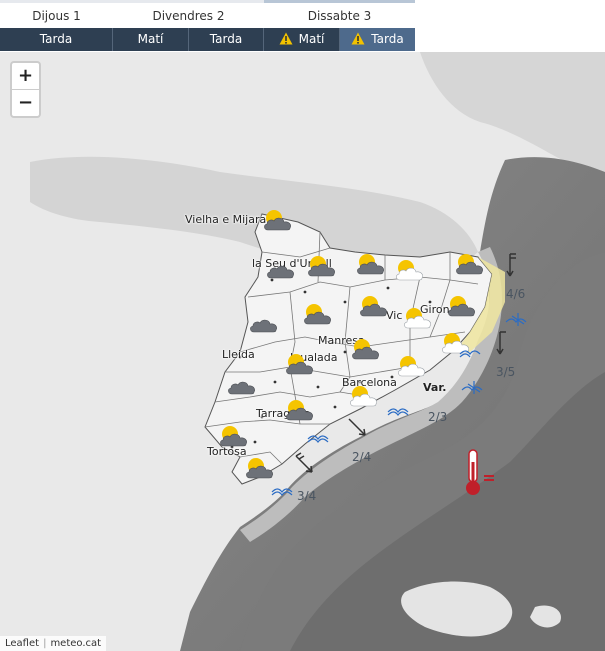  Describe the element at coordinates (339, 13) in the screenshot. I see `day-tab-3: Dissabte 3` at that location.